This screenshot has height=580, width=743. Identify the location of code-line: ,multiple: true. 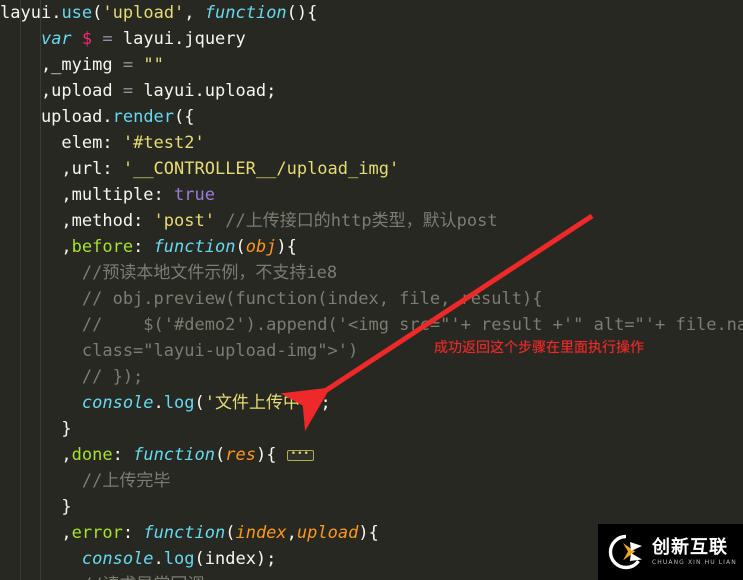
(371, 195).